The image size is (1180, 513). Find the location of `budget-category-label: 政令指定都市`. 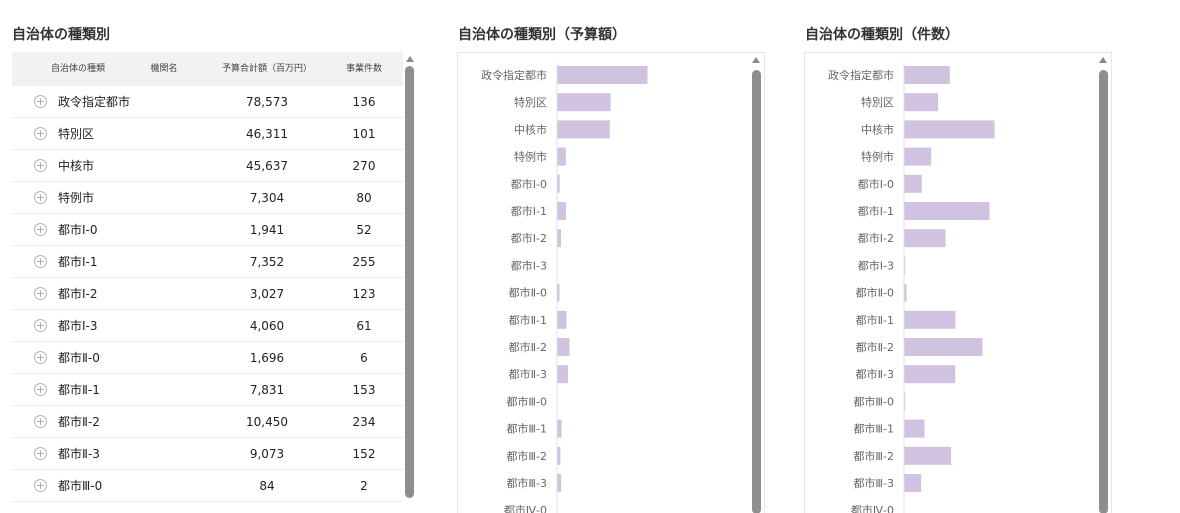

budget-category-label: 政令指定都市 is located at coordinates (514, 75).